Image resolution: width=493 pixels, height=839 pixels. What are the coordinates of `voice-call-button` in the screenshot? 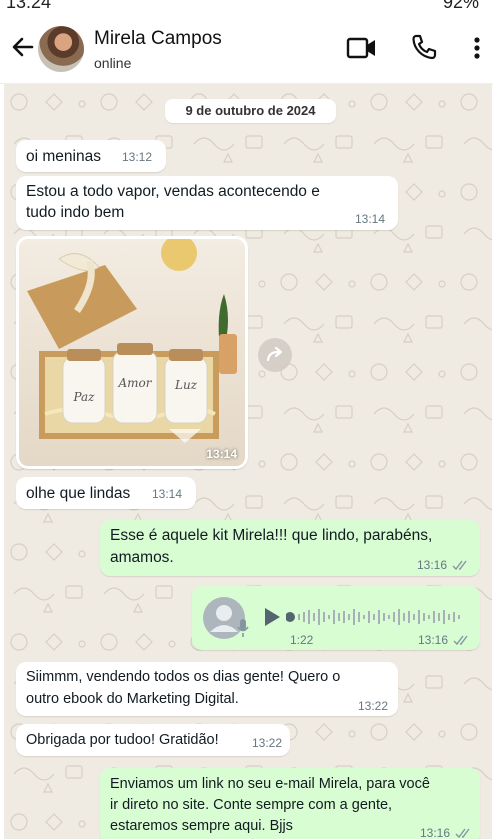 It's located at (424, 47).